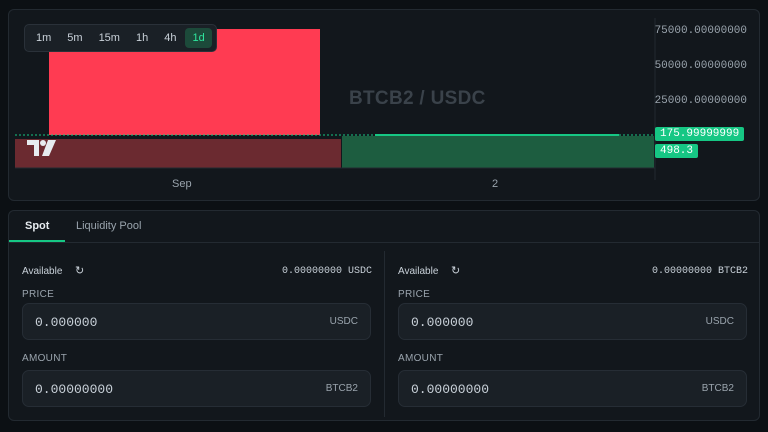  What do you see at coordinates (495, 184) in the screenshot?
I see `x-axis-label-2: 2` at bounding box center [495, 184].